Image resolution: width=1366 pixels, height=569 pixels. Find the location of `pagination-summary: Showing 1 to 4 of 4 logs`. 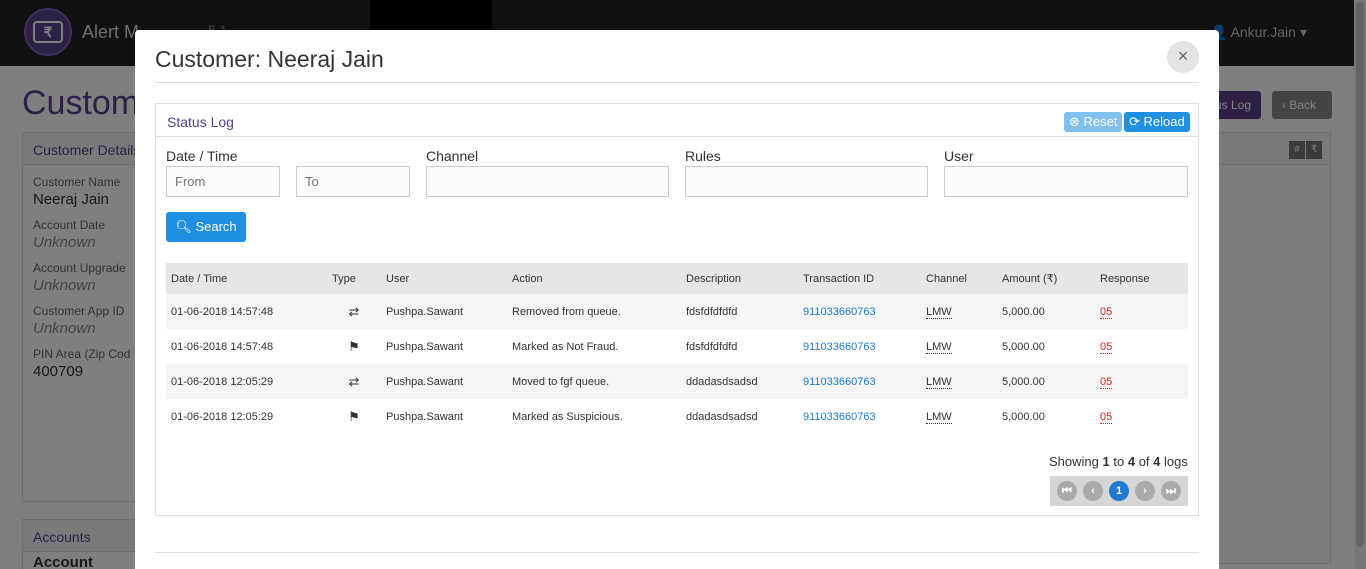

pagination-summary: Showing 1 to 4 of 4 logs is located at coordinates (1118, 461).